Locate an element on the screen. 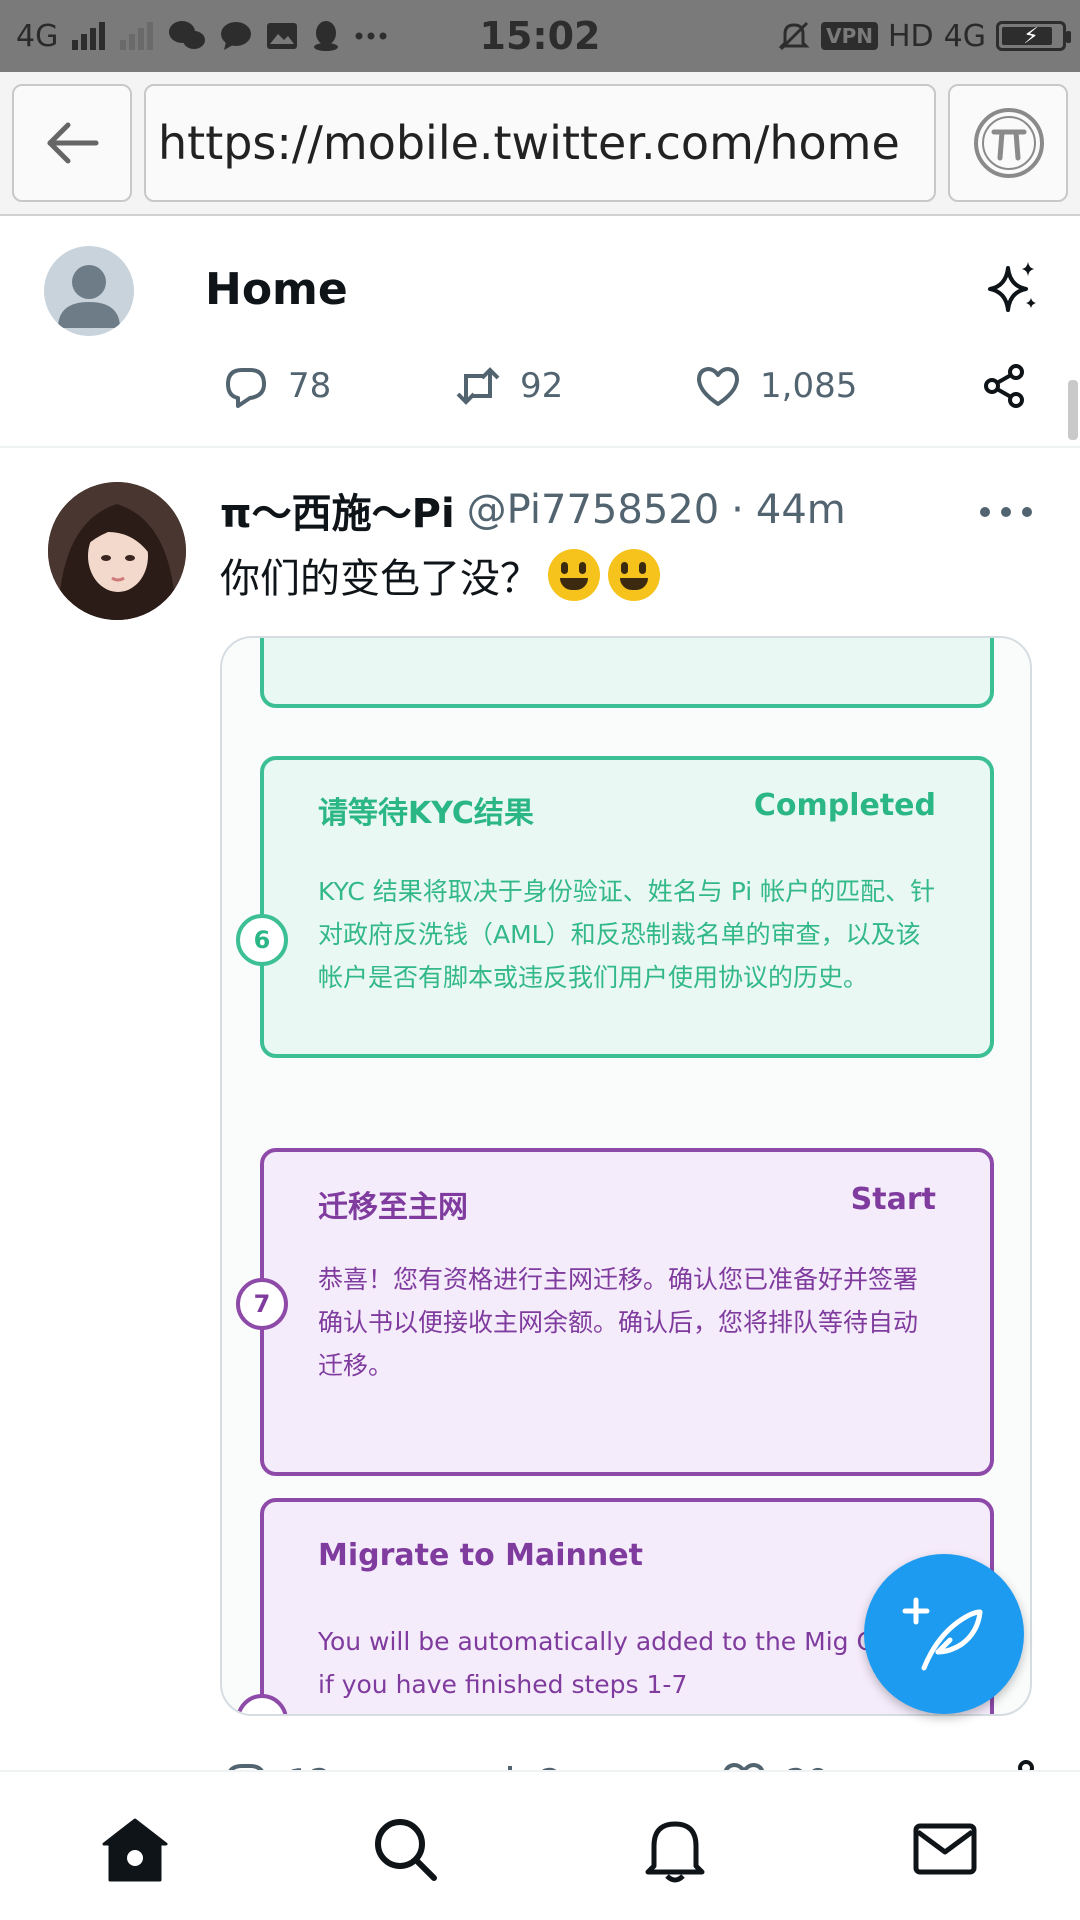 Image resolution: width=1080 pixels, height=1920 pixels. timeline-header: Home is located at coordinates (540, 291).